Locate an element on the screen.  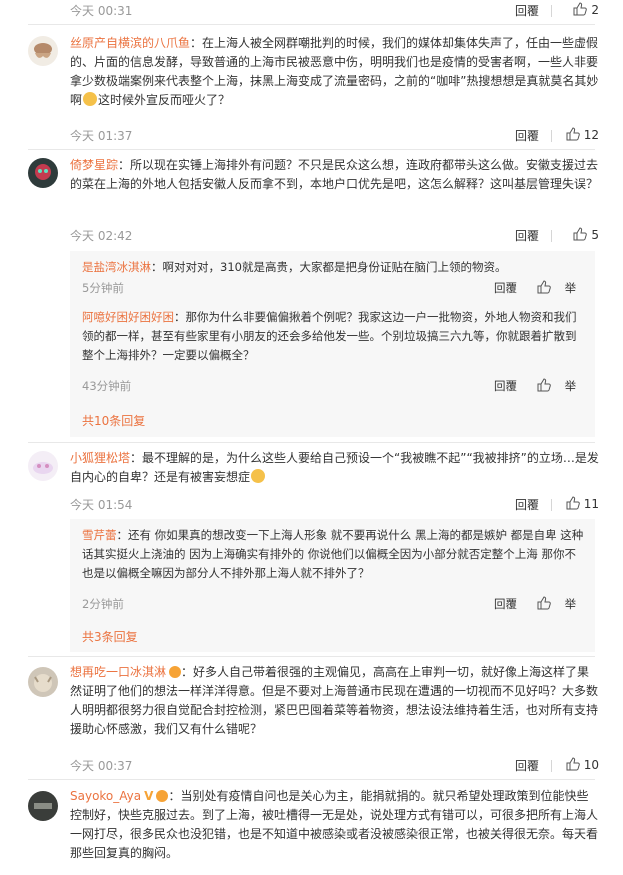
reply-username: 雪芹蕾 is located at coordinates (99, 535).